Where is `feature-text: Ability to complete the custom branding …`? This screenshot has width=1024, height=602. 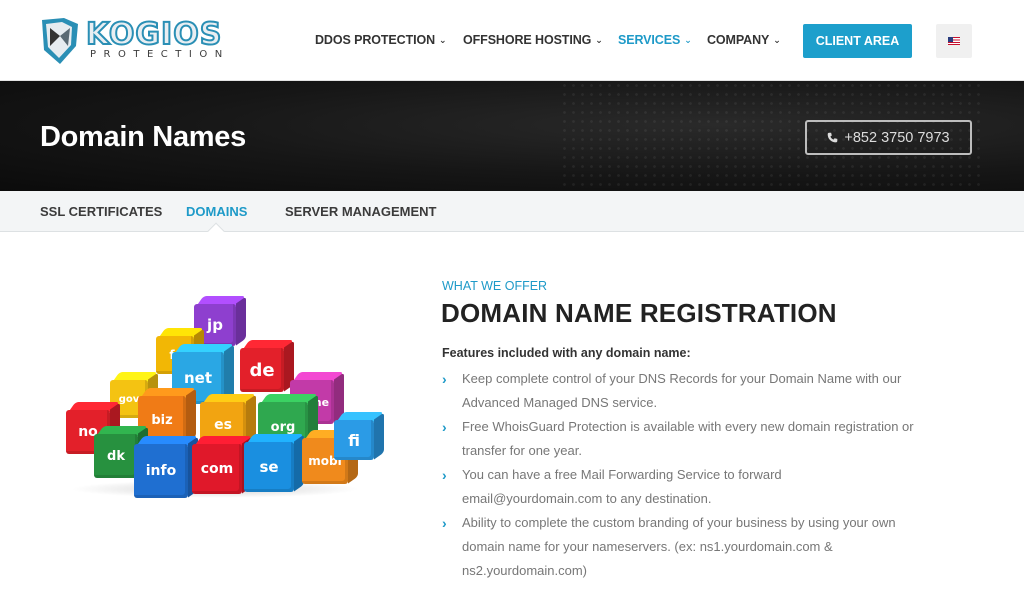
feature-text: Ability to complete the custom branding … is located at coordinates (679, 546).